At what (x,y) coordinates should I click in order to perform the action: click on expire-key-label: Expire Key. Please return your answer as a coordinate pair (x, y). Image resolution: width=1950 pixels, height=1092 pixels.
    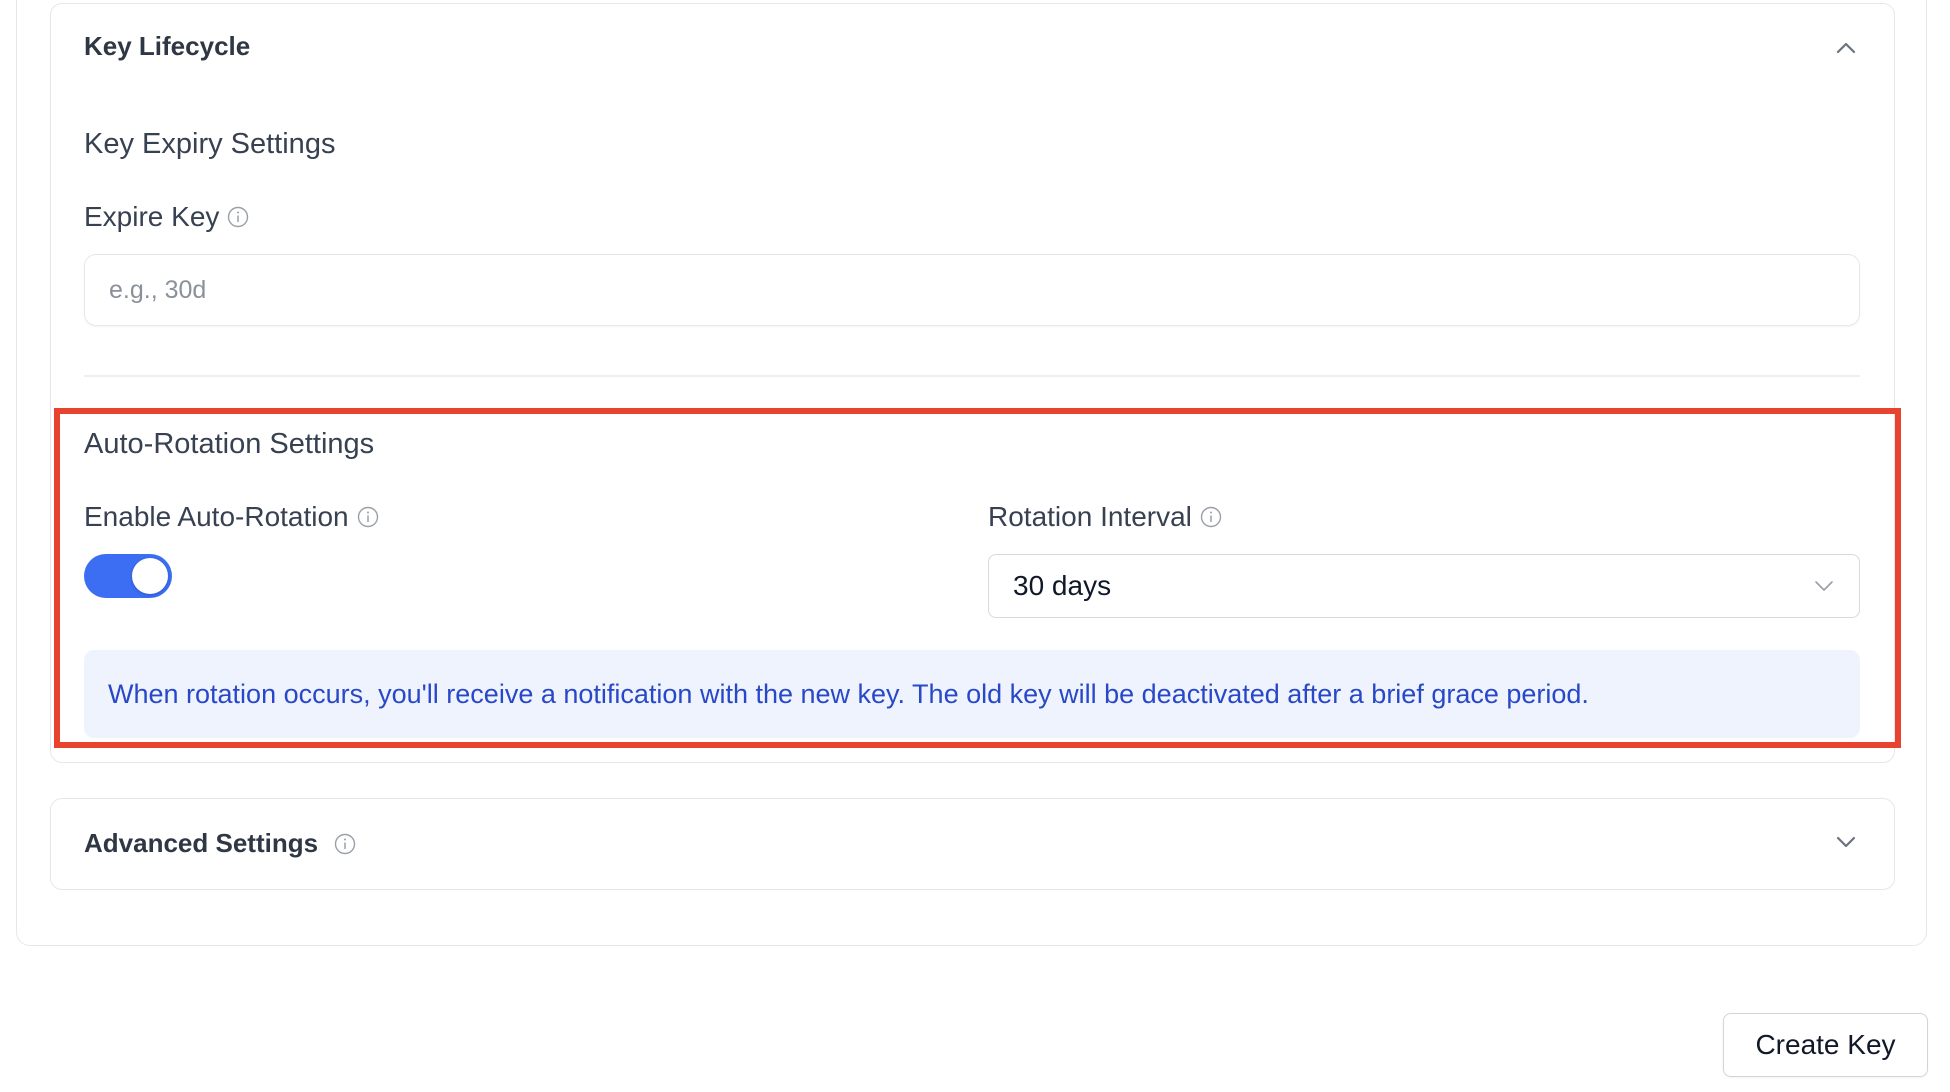
    Looking at the image, I should click on (166, 217).